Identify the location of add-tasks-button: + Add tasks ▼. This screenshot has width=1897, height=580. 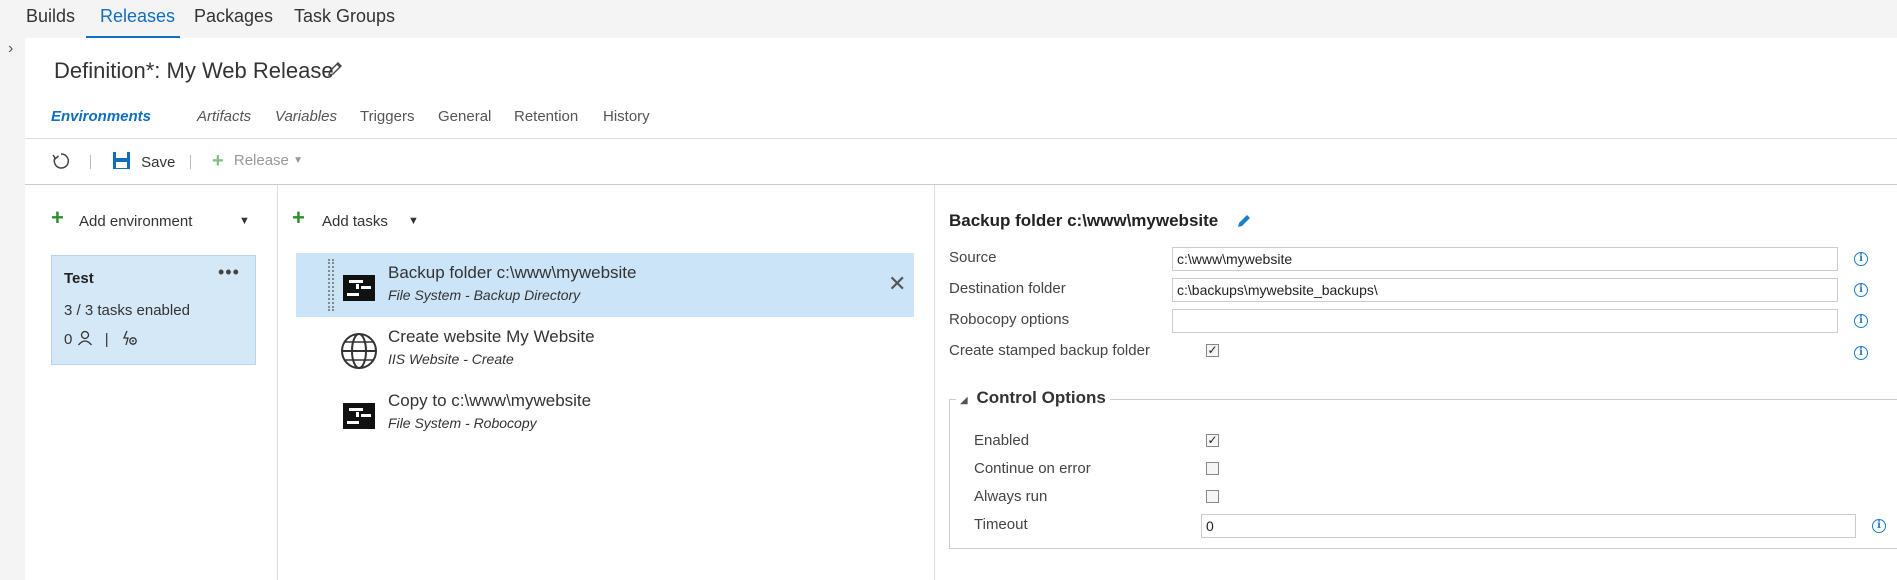
(357, 220).